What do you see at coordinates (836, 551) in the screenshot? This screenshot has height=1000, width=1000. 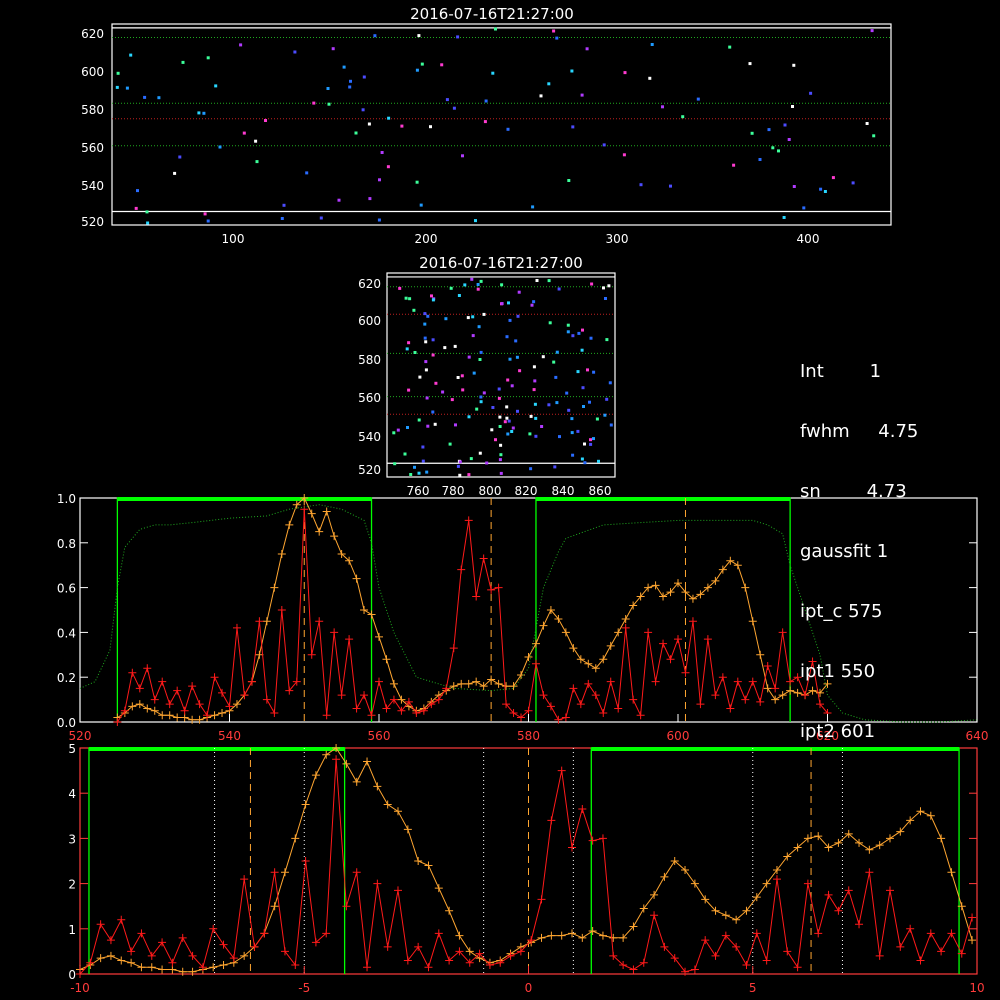 I see `info-label: gaussfit` at bounding box center [836, 551].